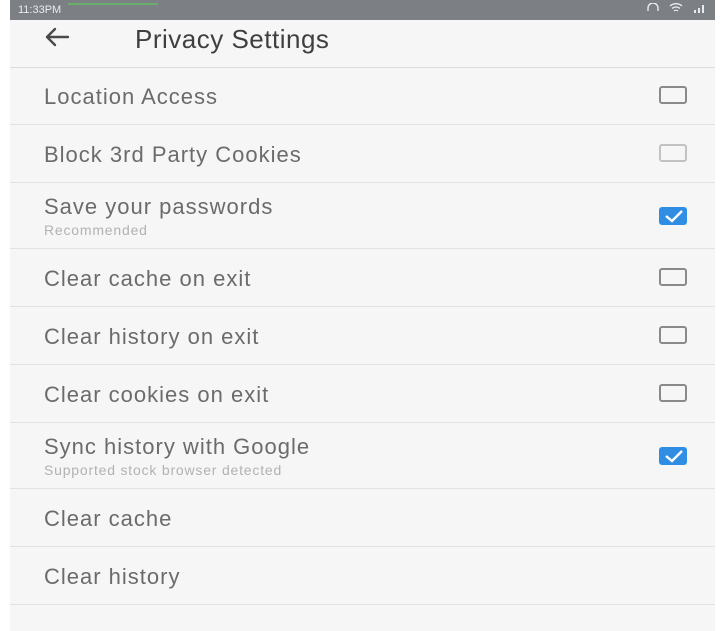  I want to click on setting-label: Sync history with Google, so click(177, 446).